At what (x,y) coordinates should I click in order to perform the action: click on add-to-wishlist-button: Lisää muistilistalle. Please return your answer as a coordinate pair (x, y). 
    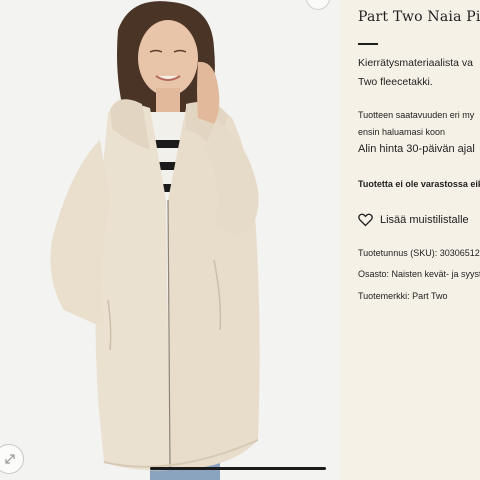
    Looking at the image, I should click on (413, 220).